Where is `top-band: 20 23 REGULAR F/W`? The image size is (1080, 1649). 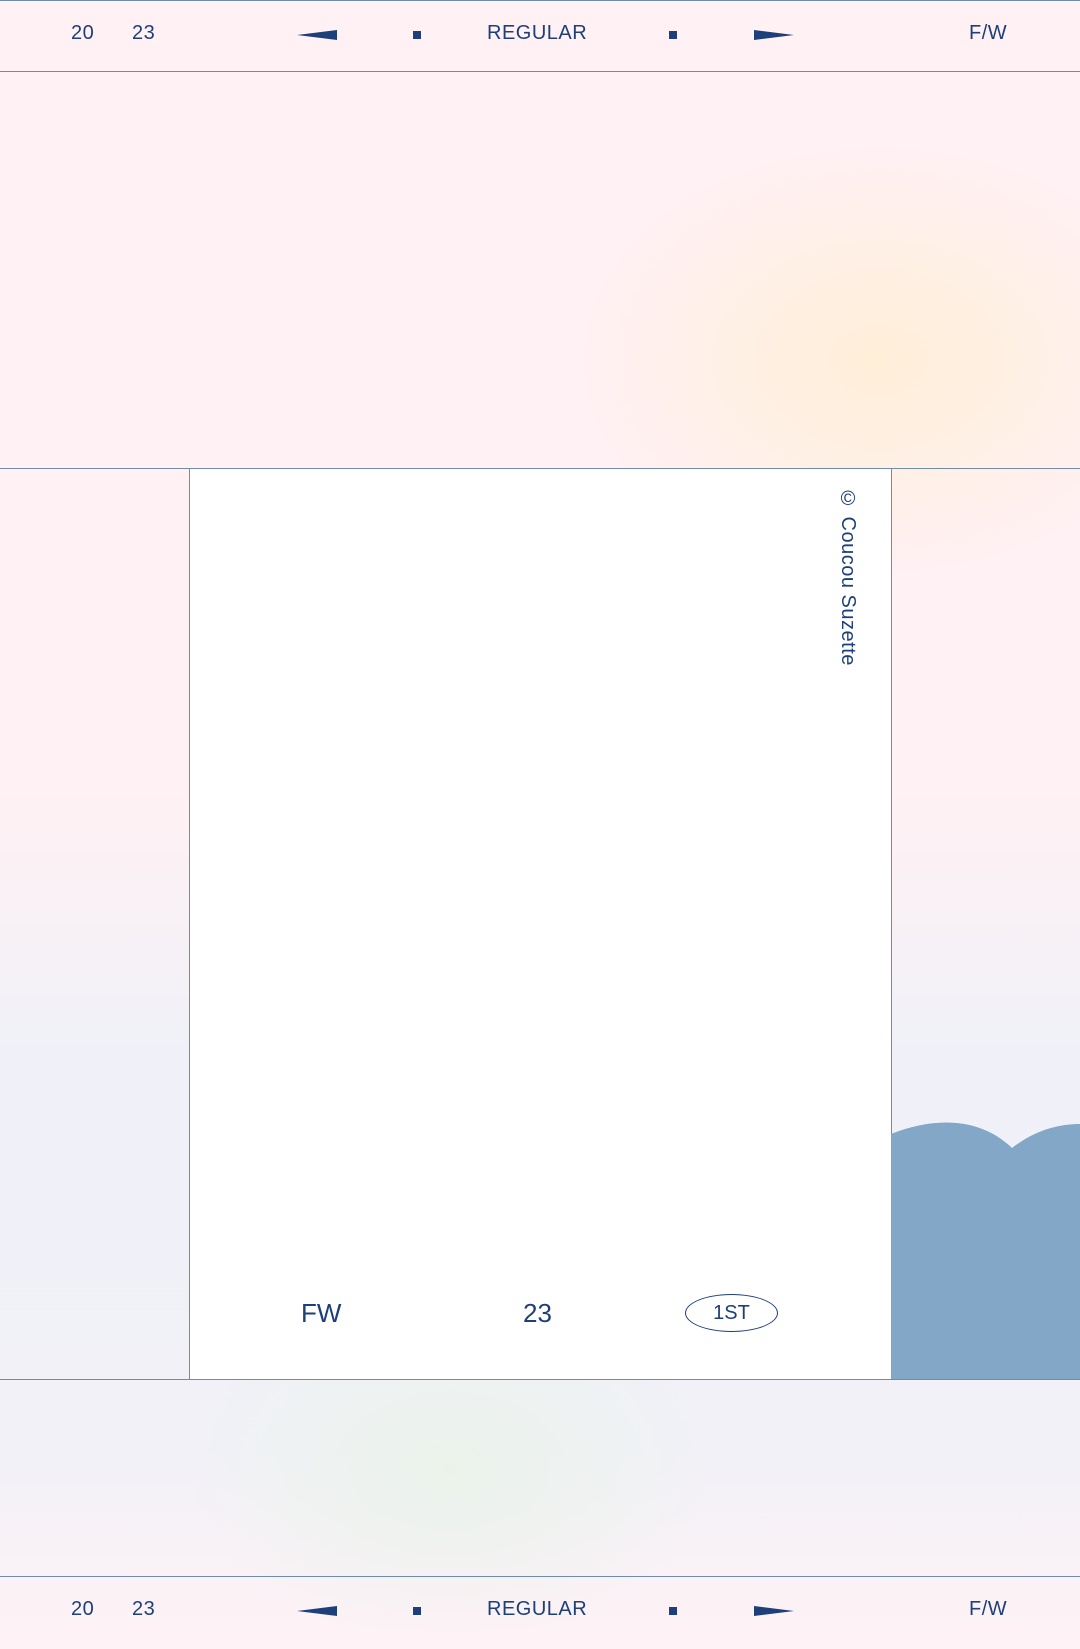 top-band: 20 23 REGULAR F/W is located at coordinates (540, 36).